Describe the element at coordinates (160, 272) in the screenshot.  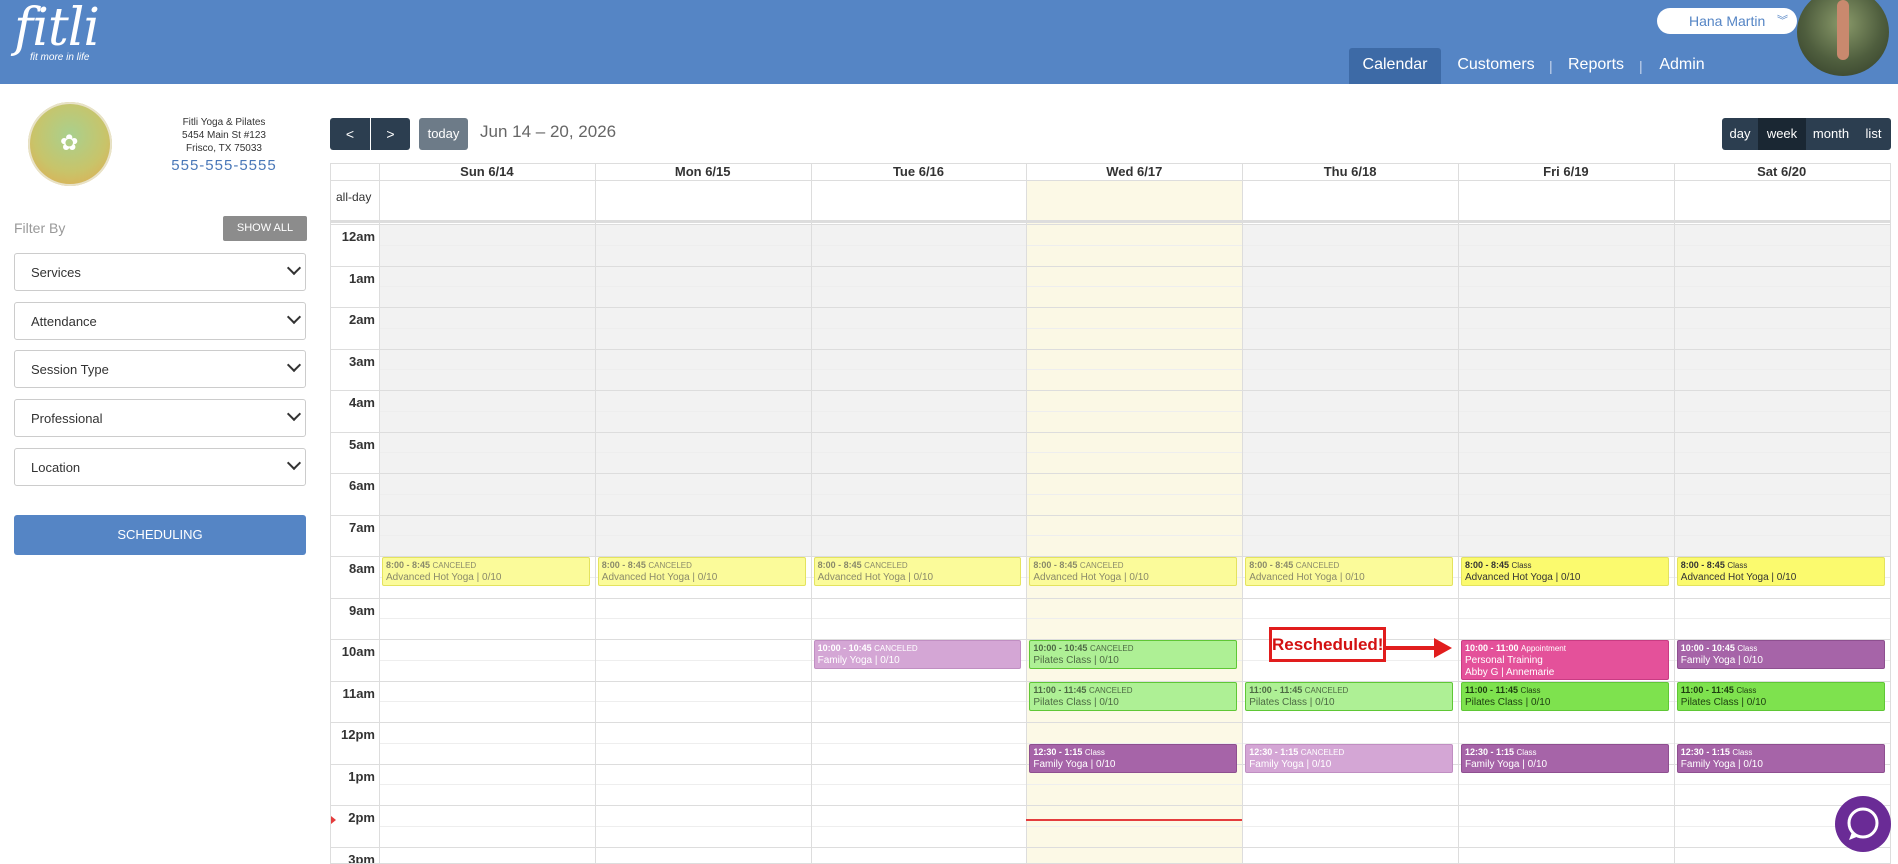
I see `services-select: Services` at that location.